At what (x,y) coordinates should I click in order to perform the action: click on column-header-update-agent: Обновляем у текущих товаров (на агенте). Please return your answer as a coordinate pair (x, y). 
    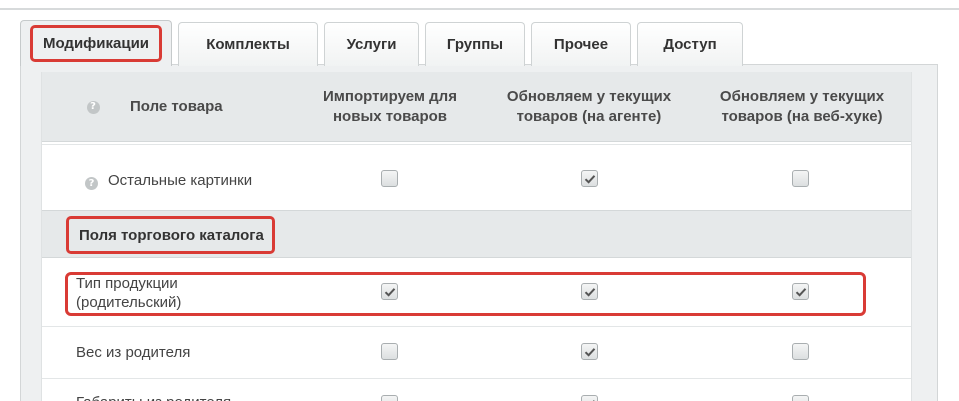
    Looking at the image, I should click on (589, 106).